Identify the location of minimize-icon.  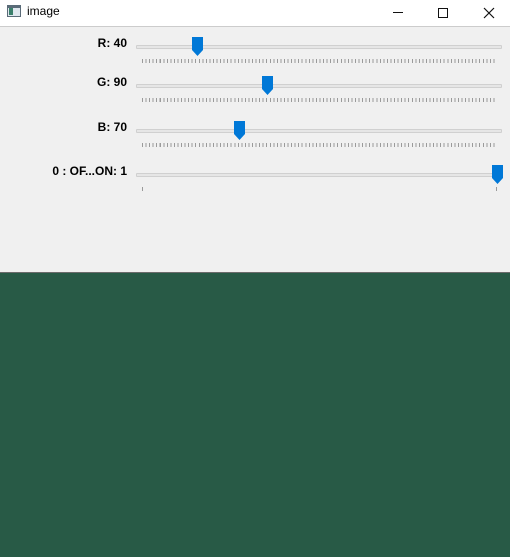
(398, 12).